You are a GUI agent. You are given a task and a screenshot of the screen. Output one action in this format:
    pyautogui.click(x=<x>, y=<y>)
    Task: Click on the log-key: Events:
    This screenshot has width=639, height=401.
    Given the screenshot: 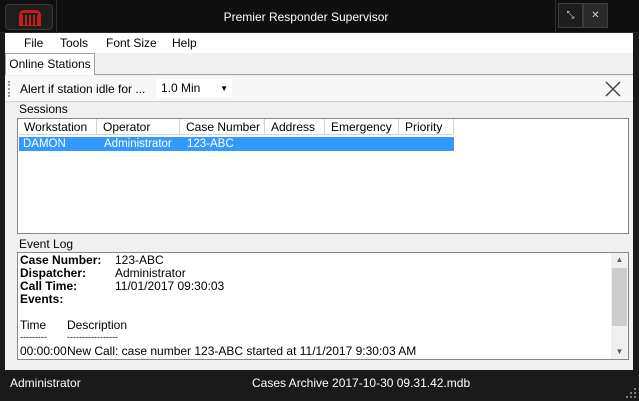 What is the action you would take?
    pyautogui.click(x=42, y=299)
    